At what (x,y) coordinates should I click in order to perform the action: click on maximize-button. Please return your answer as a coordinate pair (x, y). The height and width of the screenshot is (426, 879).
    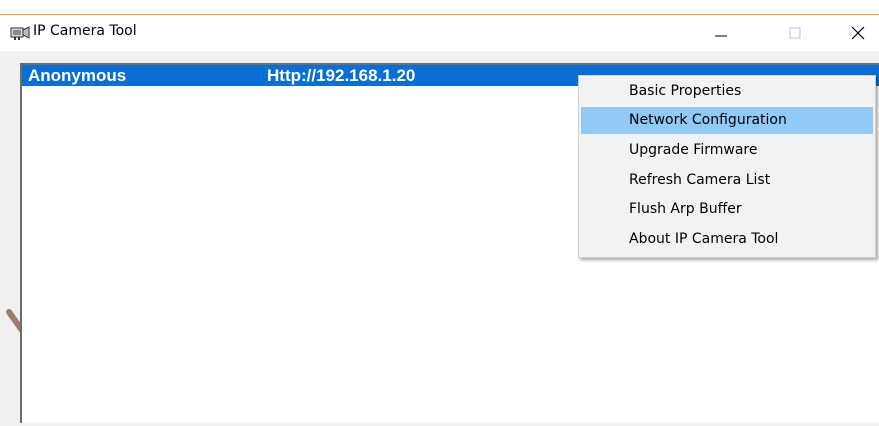
    Looking at the image, I should click on (795, 33).